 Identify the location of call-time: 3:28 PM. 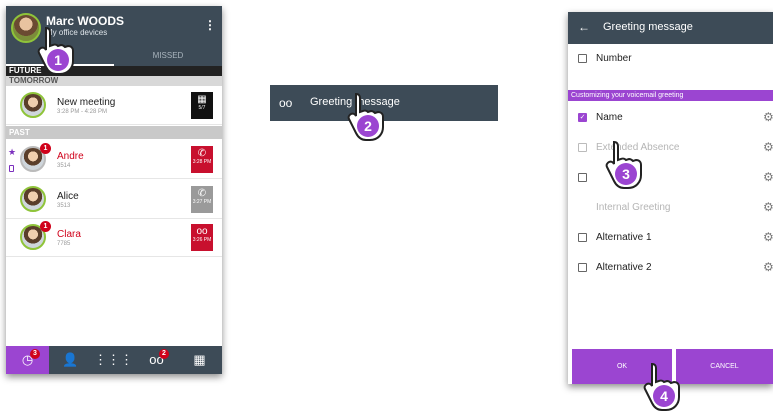
(202, 162).